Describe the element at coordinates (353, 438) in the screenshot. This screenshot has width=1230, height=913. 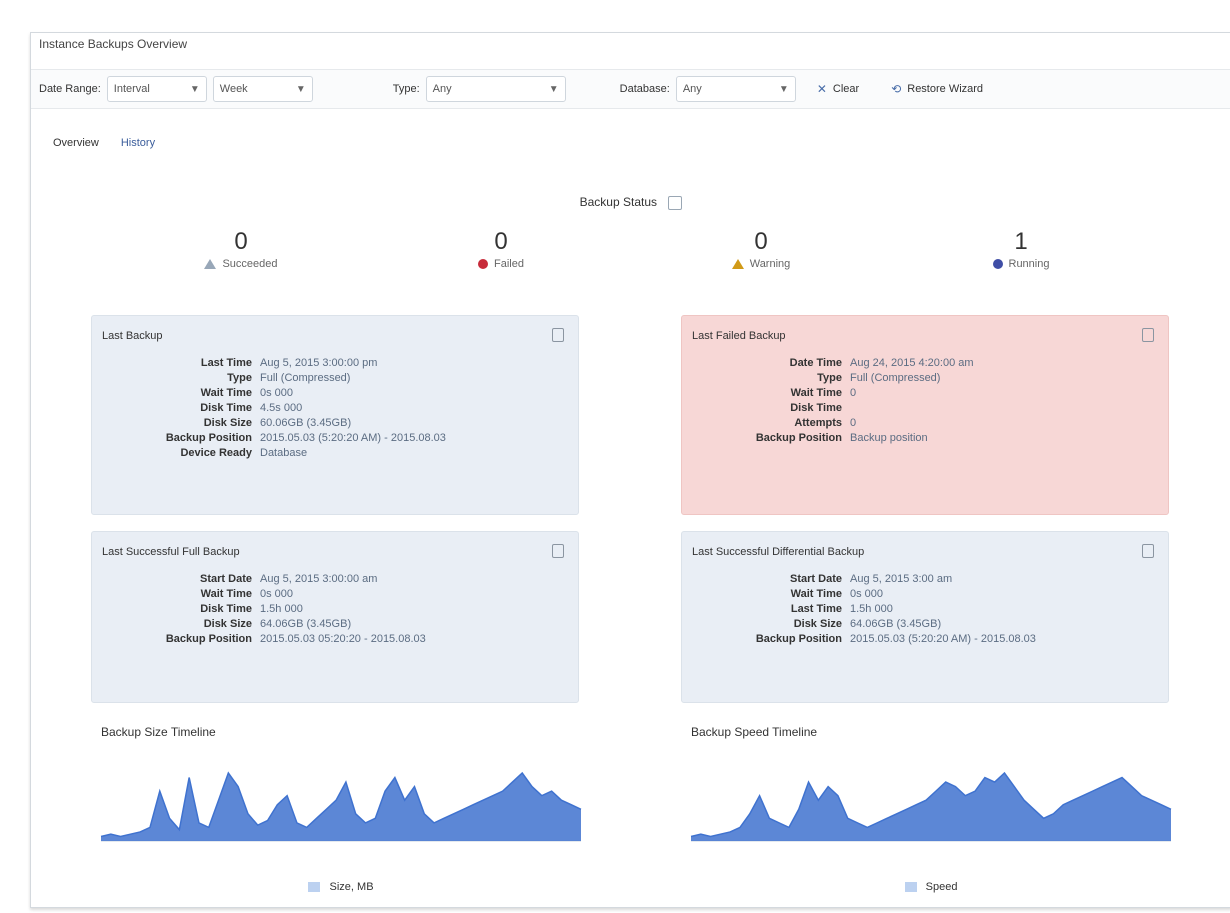
I see `kv-value: 2015.05.03 (5:20:20 AM) - 2015.08.03` at that location.